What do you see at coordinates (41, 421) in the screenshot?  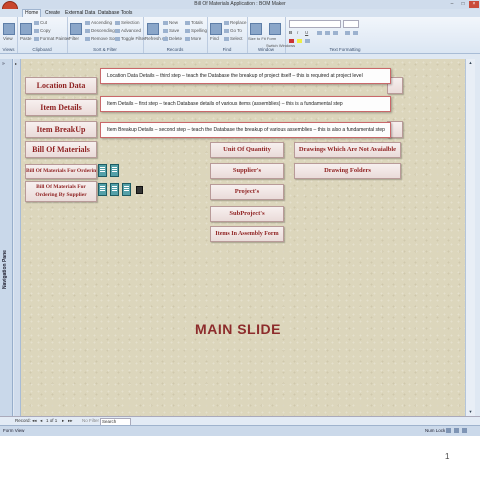 I see `prev-record-icon: ◂` at bounding box center [41, 421].